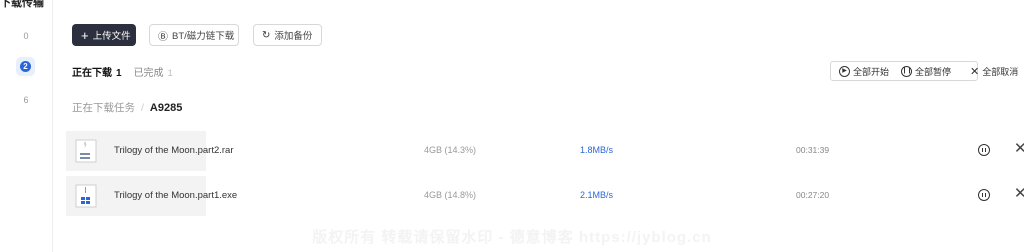 This screenshot has width=1024, height=252. I want to click on plus-icon: +, so click(85, 35).